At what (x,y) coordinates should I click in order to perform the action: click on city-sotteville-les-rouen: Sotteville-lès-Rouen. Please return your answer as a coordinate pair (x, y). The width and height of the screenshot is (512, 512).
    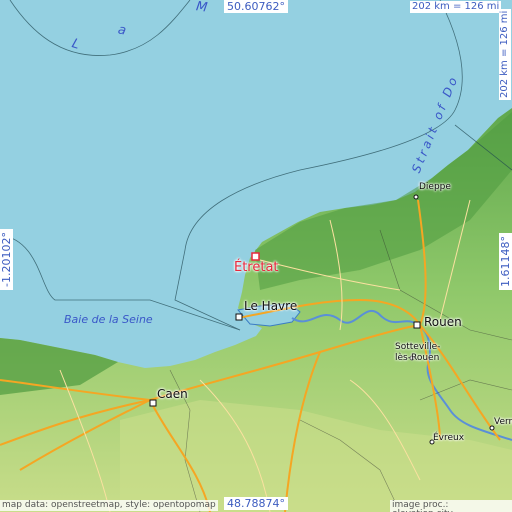
    Looking at the image, I should click on (420, 353).